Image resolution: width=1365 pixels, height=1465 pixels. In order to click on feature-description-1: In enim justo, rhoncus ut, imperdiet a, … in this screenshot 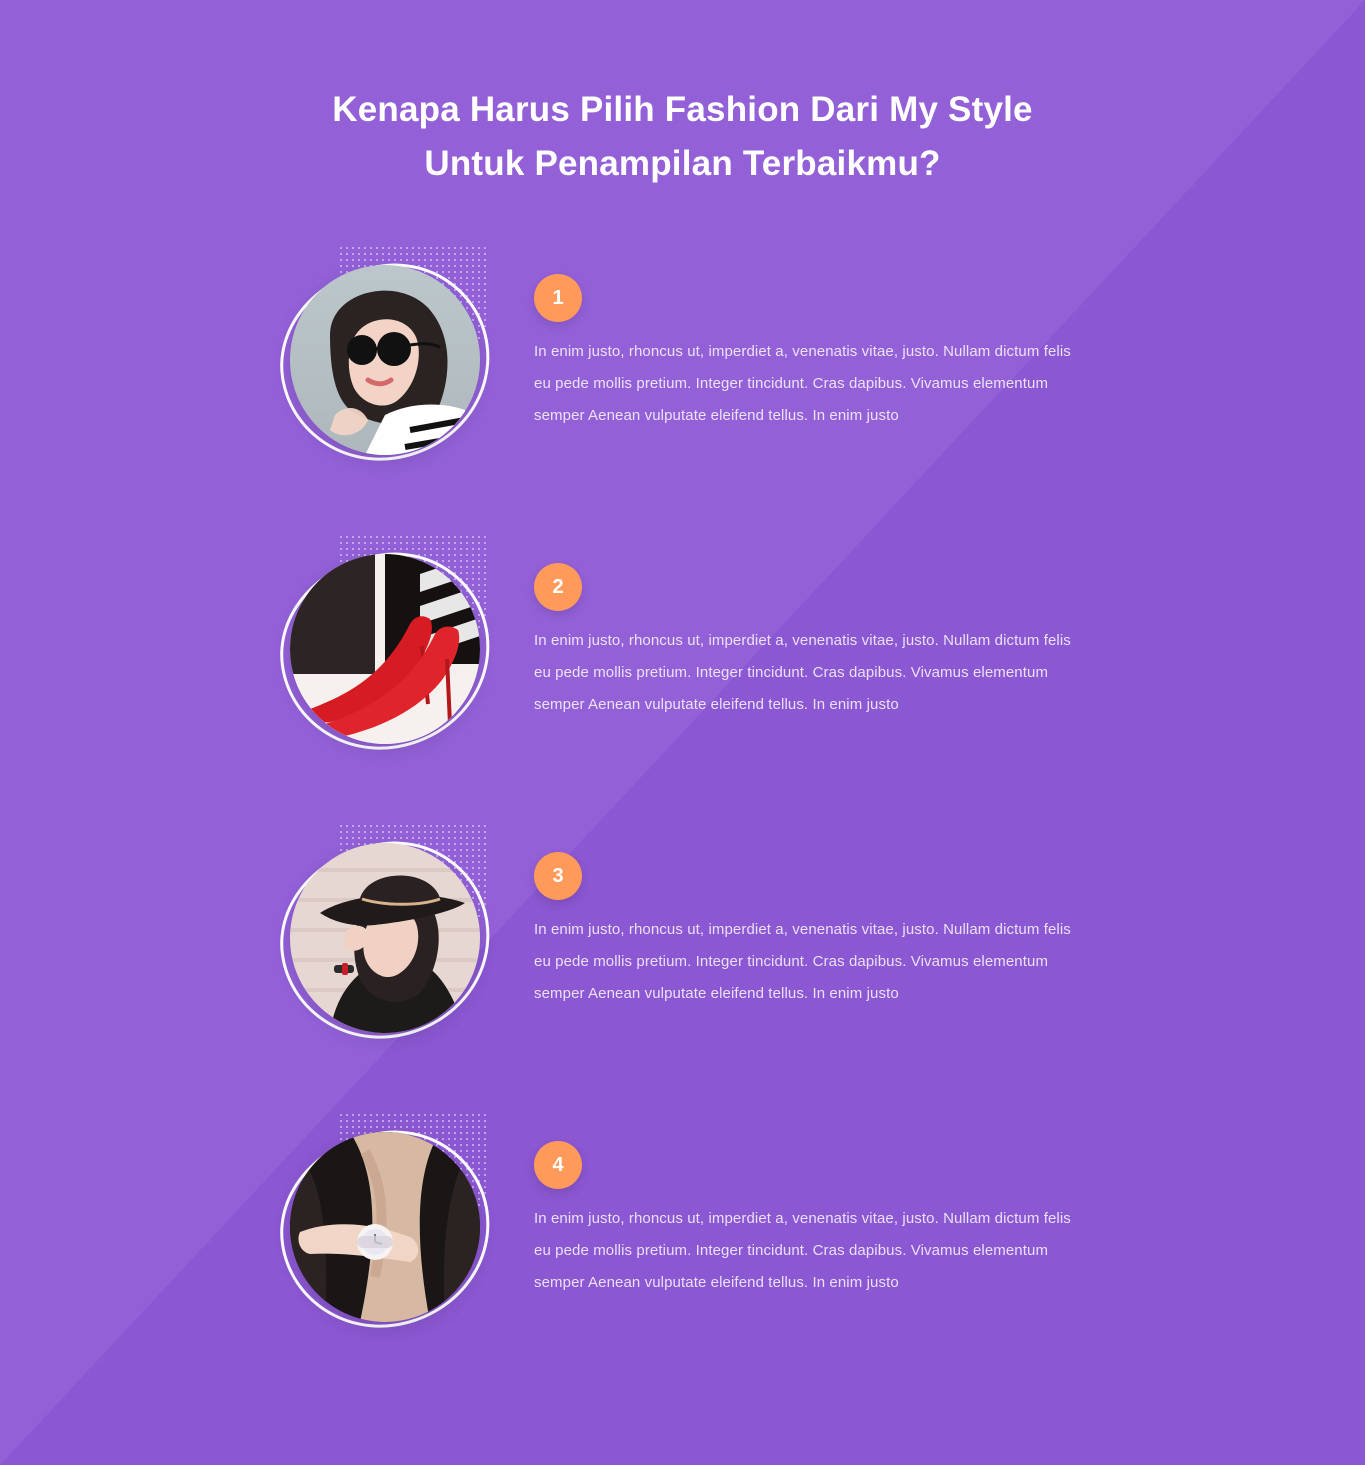, I will do `click(802, 383)`.